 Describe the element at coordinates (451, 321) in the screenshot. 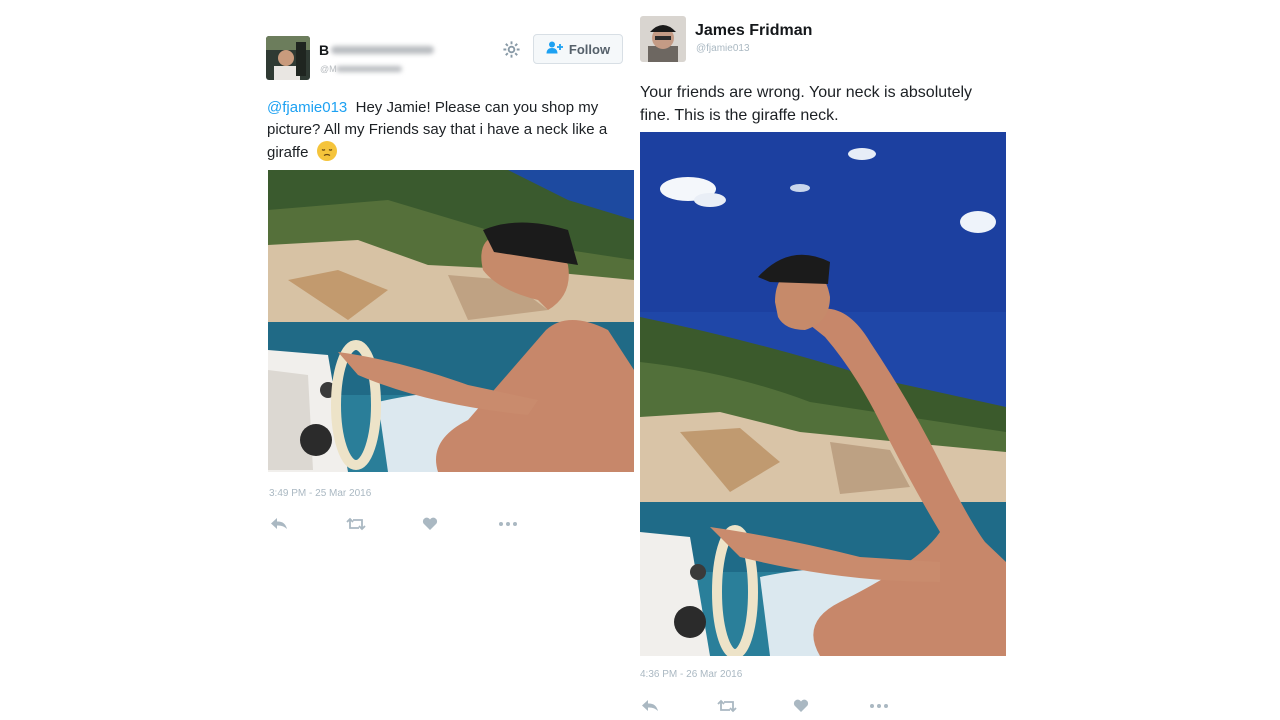

I see `left-tweet-photo` at that location.